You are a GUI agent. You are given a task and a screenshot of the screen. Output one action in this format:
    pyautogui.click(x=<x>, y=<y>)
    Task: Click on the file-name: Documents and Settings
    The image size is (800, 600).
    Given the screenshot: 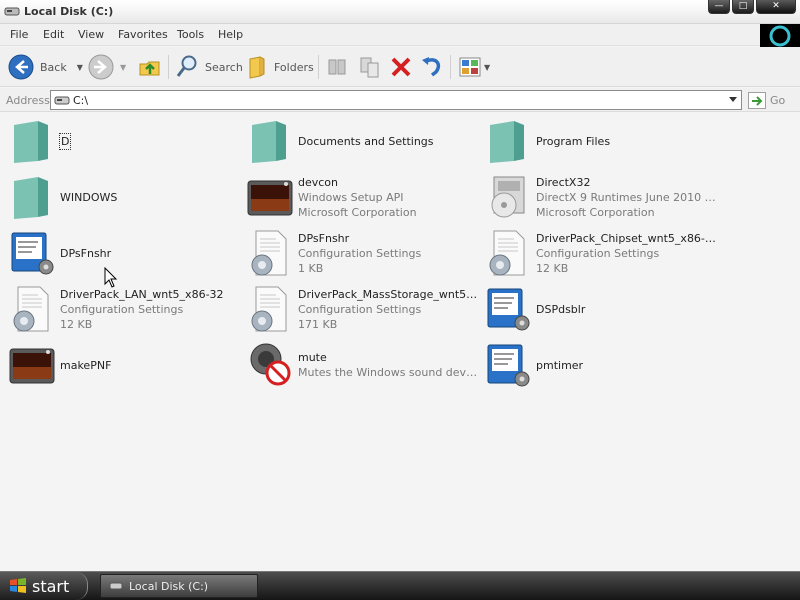 What is the action you would take?
    pyautogui.click(x=366, y=141)
    